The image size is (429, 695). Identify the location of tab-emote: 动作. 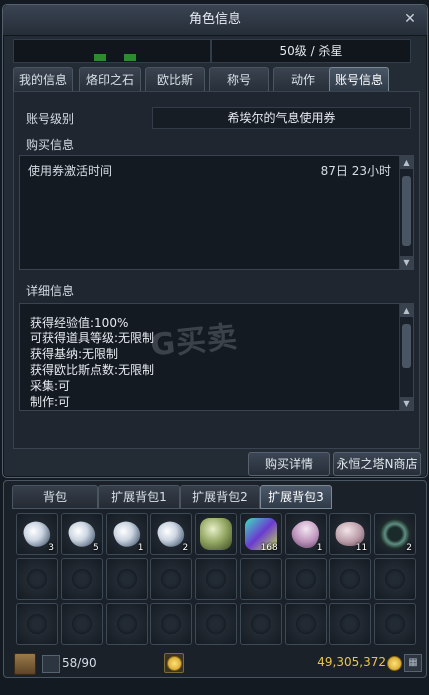
(303, 79).